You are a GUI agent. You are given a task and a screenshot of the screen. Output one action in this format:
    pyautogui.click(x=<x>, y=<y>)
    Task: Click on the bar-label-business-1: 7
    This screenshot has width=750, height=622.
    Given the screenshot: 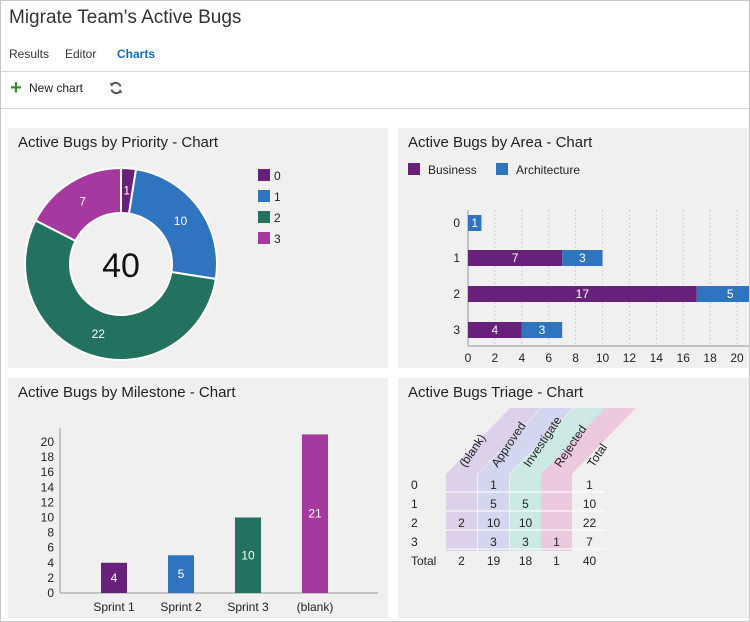 What is the action you would take?
    pyautogui.click(x=515, y=258)
    